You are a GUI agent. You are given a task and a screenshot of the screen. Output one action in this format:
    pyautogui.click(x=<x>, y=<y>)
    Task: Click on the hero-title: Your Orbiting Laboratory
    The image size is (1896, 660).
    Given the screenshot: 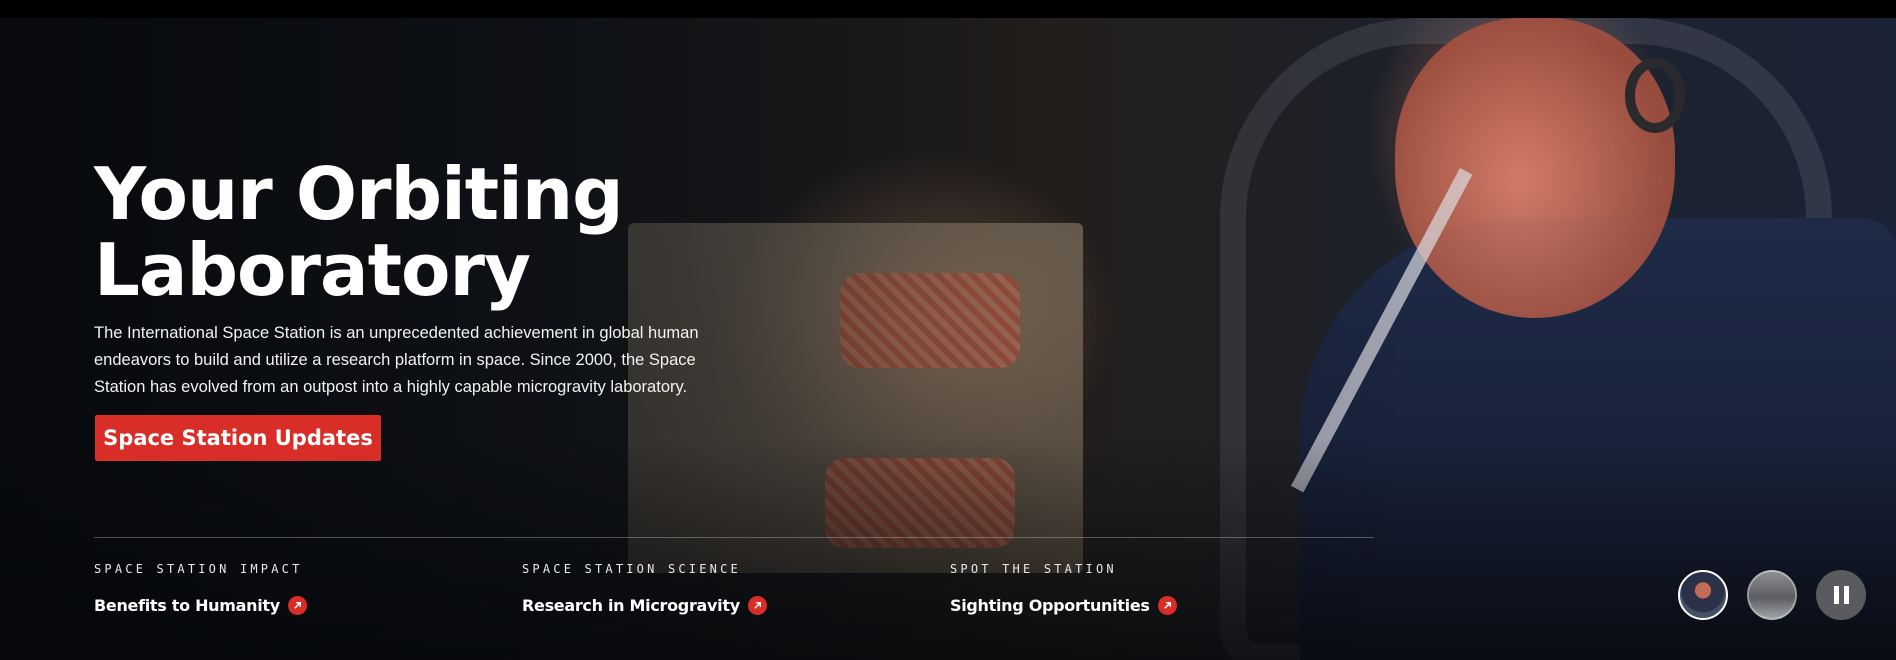 What is the action you would take?
    pyautogui.click(x=374, y=232)
    